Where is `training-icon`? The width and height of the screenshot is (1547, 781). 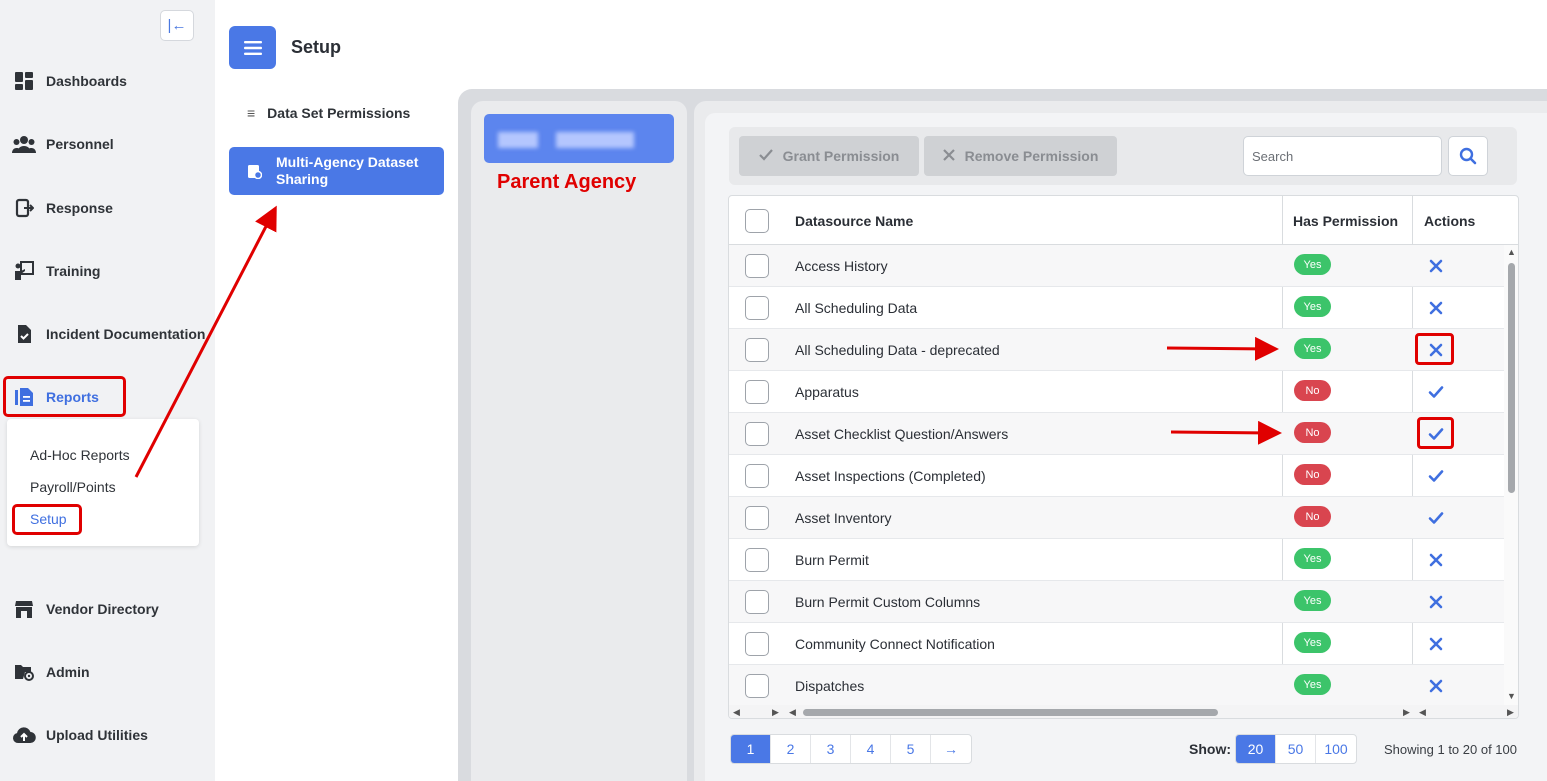
training-icon is located at coordinates (23, 271).